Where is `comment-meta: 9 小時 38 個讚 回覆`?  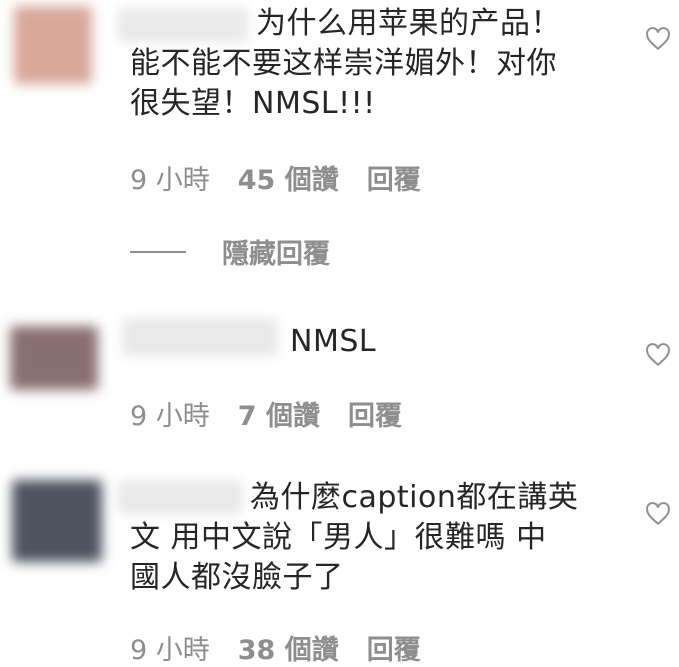
comment-meta: 9 小時 38 個讚 回覆 is located at coordinates (275, 647).